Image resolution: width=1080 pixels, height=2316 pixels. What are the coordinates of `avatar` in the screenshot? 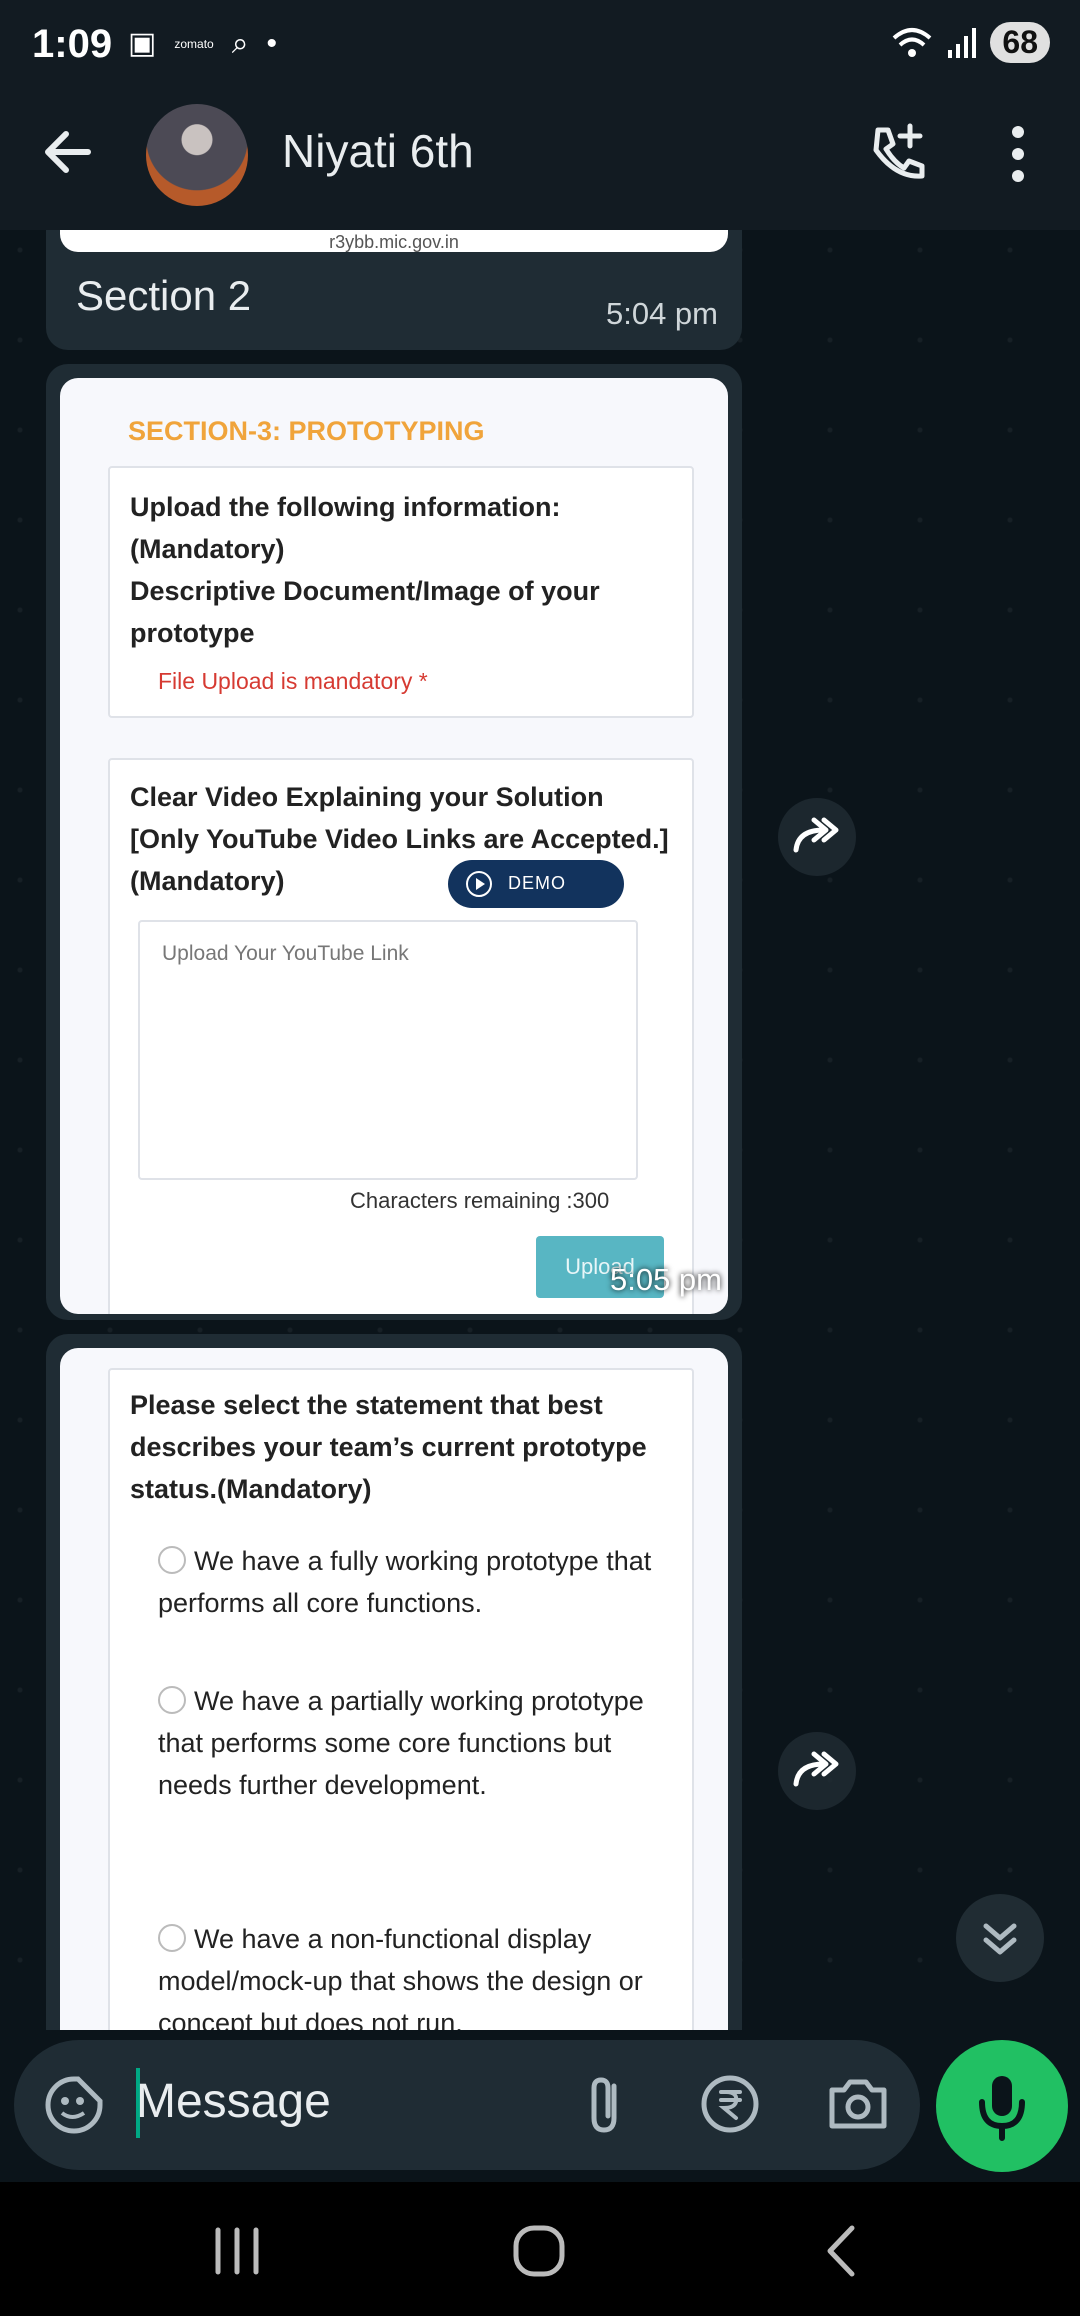 It's located at (197, 155).